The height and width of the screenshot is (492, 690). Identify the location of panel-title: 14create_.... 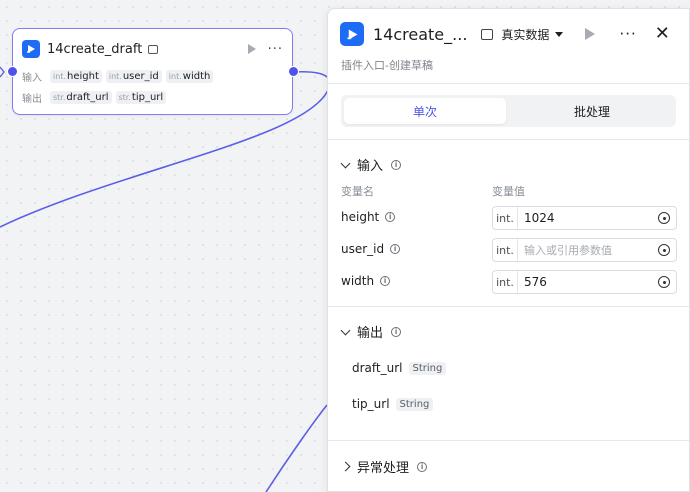
(420, 34).